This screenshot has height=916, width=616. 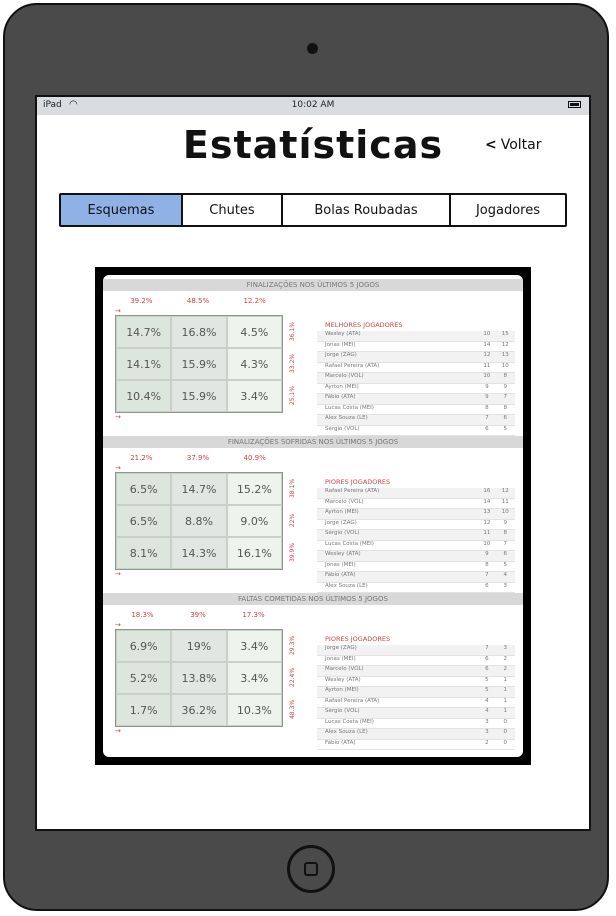 I want to click on table-cell: 14, so click(x=487, y=501).